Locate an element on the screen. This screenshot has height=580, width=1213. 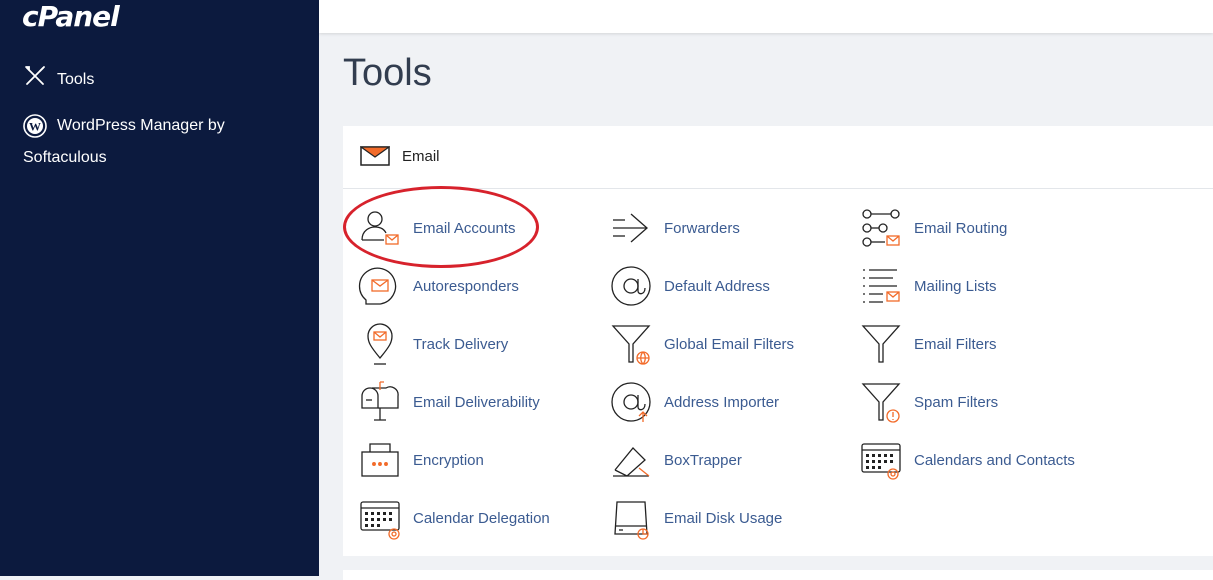
forwarders-icon is located at coordinates (630, 228).